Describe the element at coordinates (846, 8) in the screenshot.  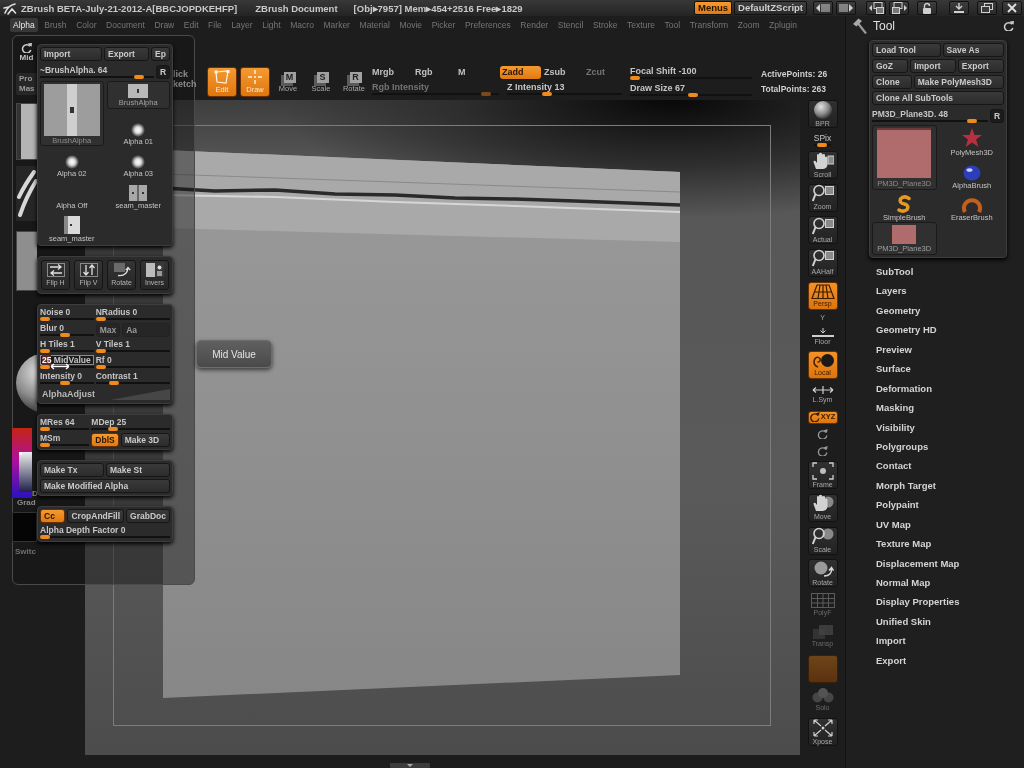
I see `expand-button` at that location.